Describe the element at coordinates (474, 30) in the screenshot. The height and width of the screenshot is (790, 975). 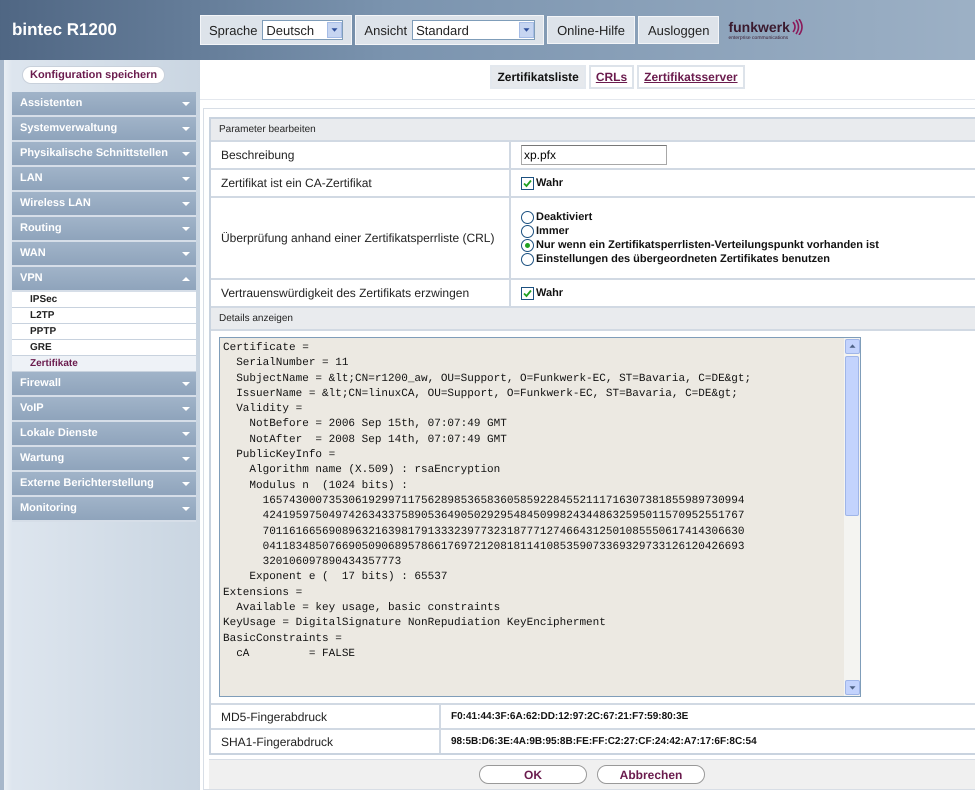
I see `view-select: Standard` at that location.